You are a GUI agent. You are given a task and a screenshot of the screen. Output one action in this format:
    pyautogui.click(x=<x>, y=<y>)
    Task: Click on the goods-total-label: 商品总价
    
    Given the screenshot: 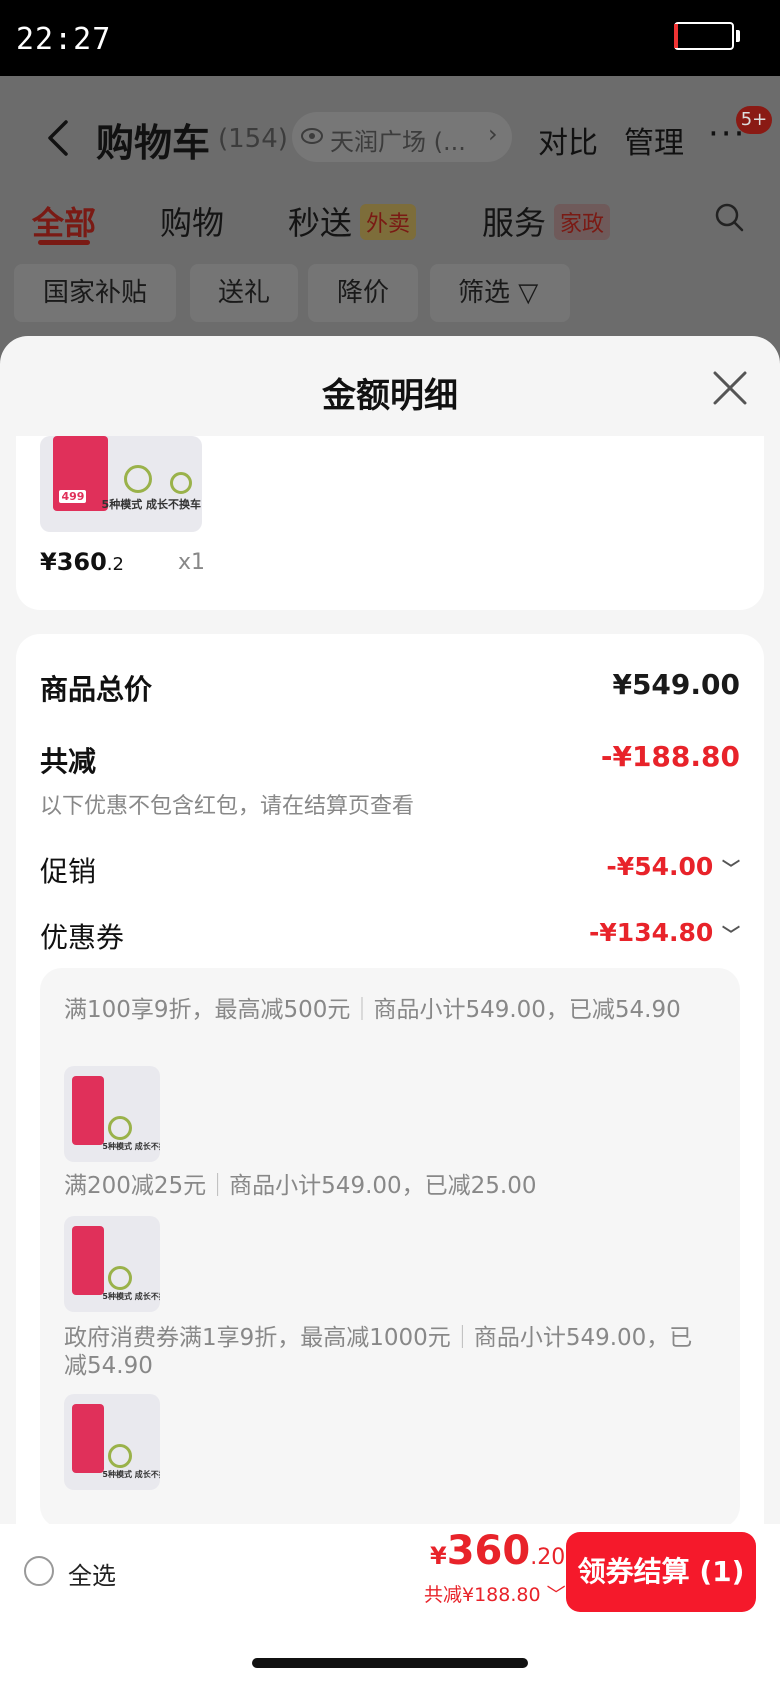 What is the action you would take?
    pyautogui.click(x=96, y=689)
    